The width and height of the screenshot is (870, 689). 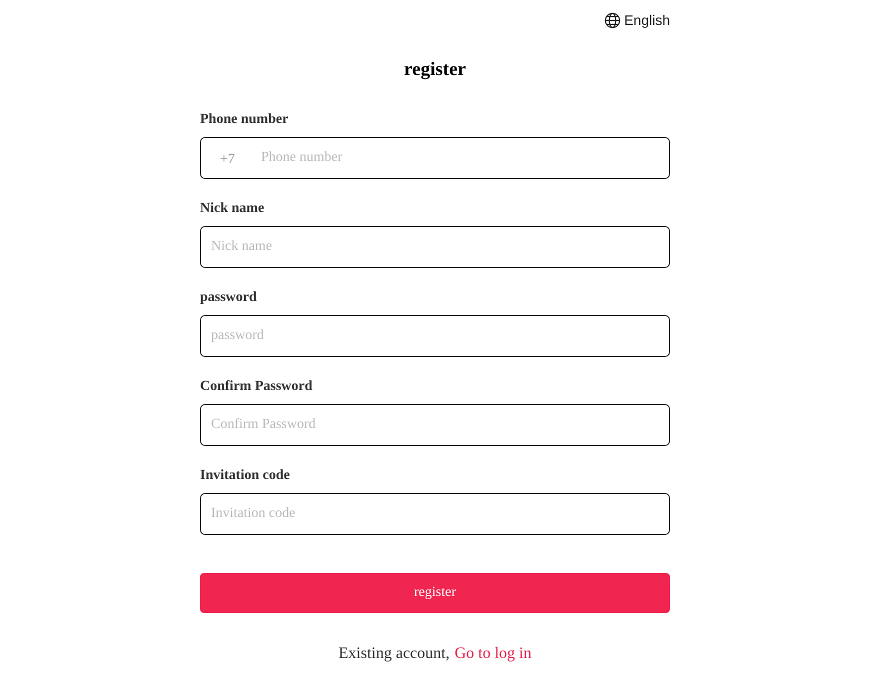 What do you see at coordinates (435, 70) in the screenshot?
I see `page-title: register` at bounding box center [435, 70].